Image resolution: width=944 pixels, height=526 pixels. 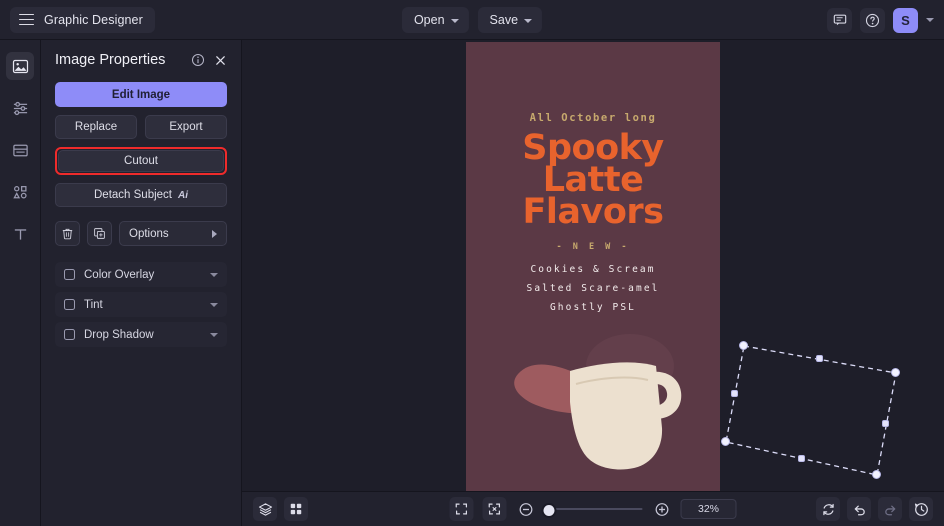 What do you see at coordinates (885, 423) in the screenshot?
I see `handle-middle-right` at bounding box center [885, 423].